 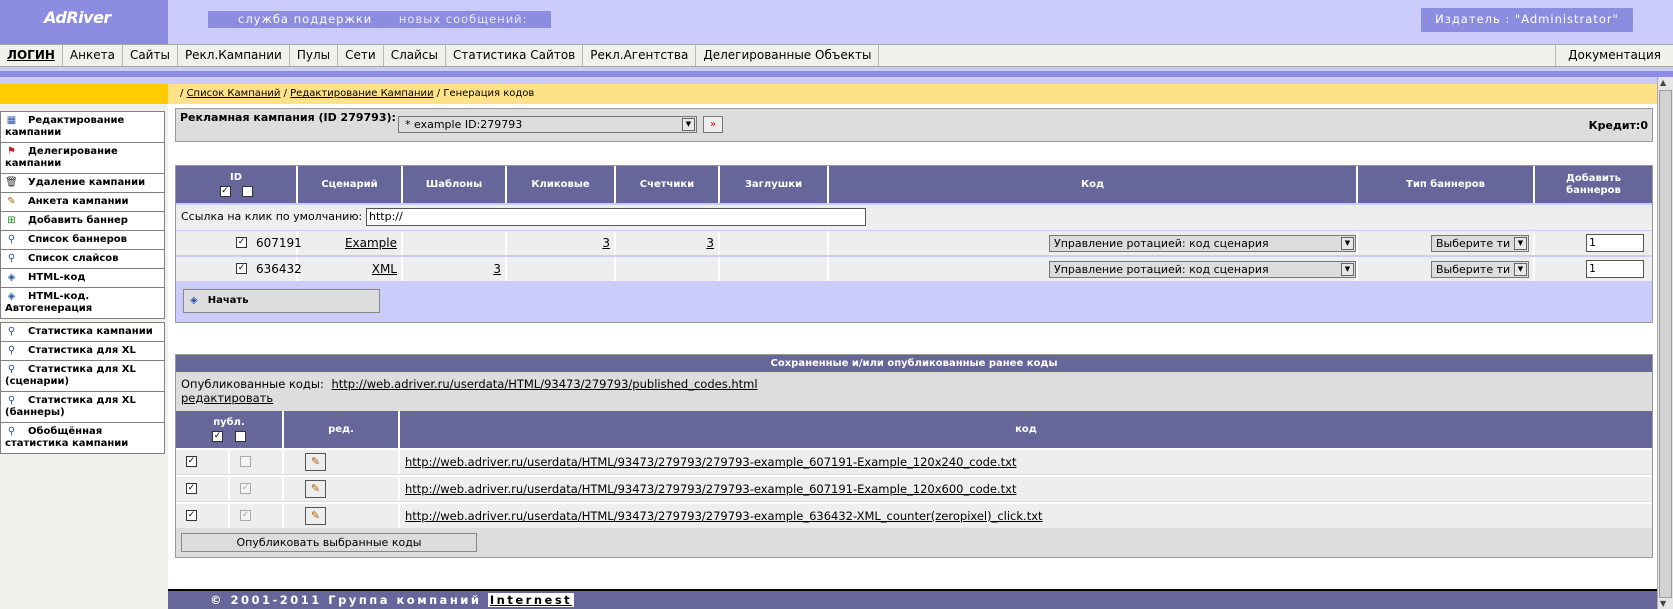 I want to click on publ-select-all-checkbox: ✓, so click(x=217, y=436).